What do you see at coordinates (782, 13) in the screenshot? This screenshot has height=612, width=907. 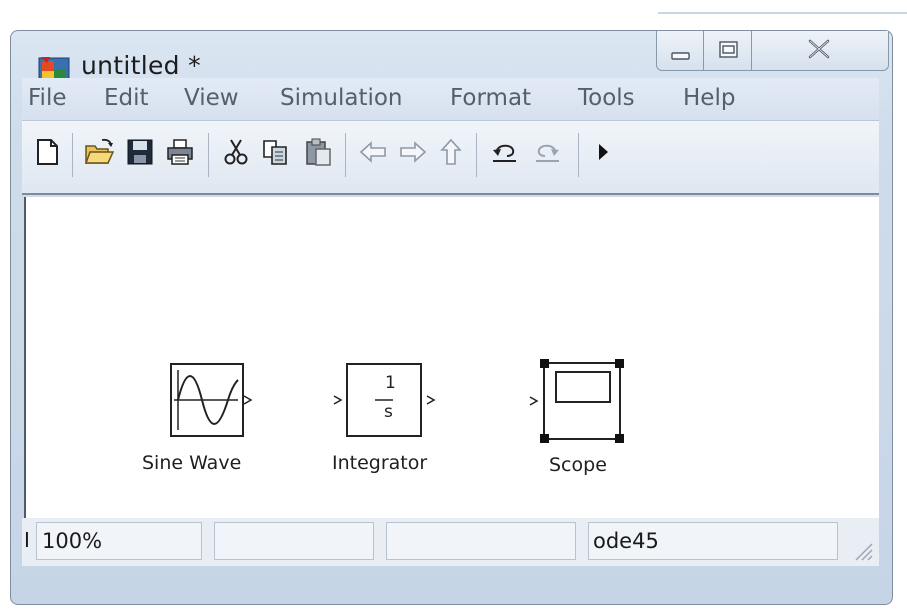 I see `background-line` at bounding box center [782, 13].